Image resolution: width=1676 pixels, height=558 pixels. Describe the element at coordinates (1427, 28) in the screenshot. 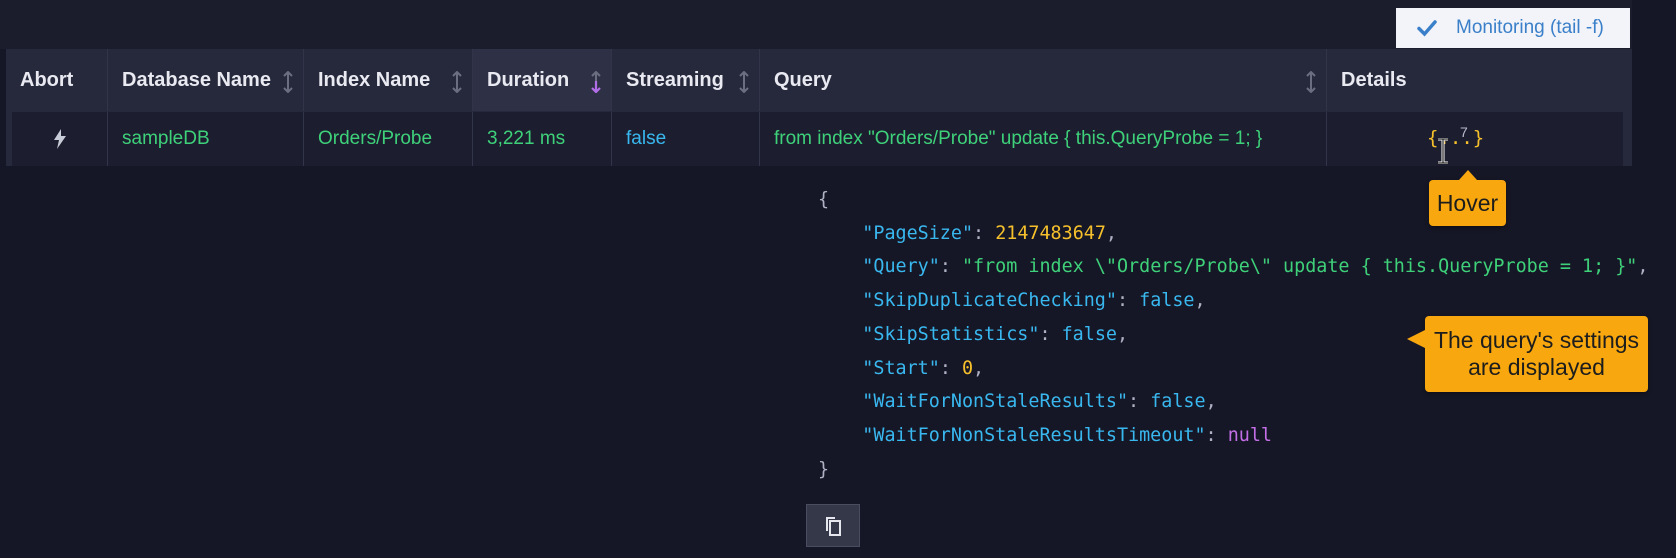

I see `check-icon` at that location.